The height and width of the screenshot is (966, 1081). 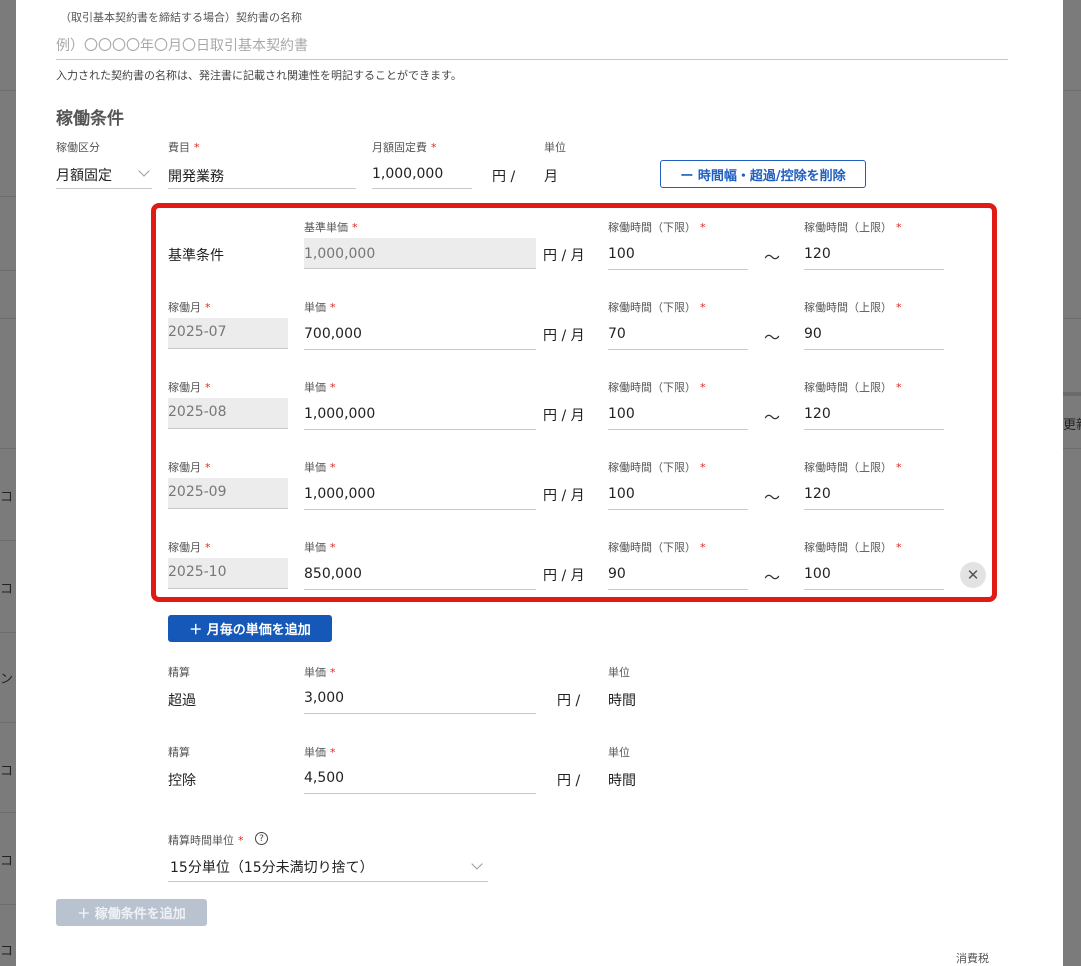 I want to click on base-unit-text: 円 / 月, so click(x=564, y=256).